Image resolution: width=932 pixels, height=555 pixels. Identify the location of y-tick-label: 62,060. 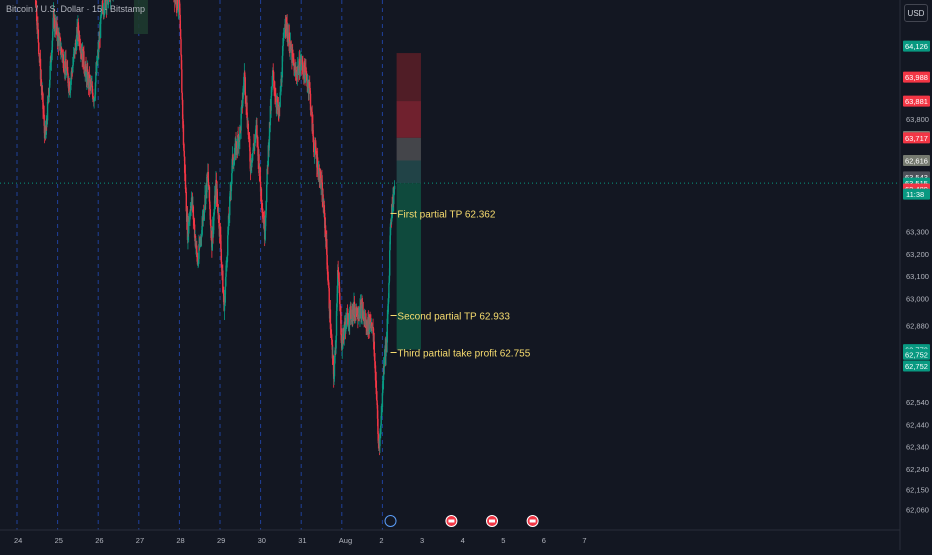
(917, 510).